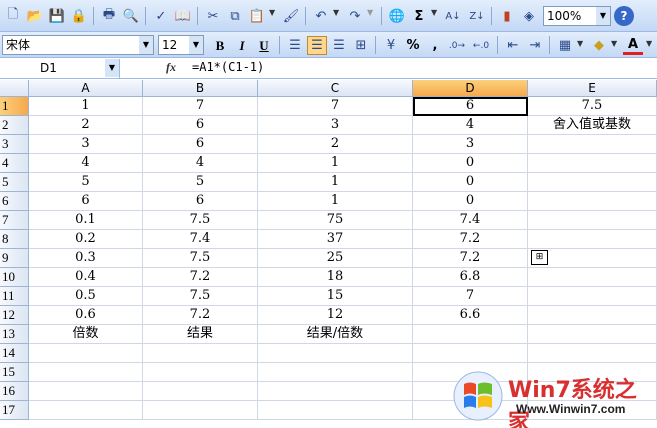 The width and height of the screenshot is (657, 428). What do you see at coordinates (335, 372) in the screenshot?
I see `cell-c15` at bounding box center [335, 372].